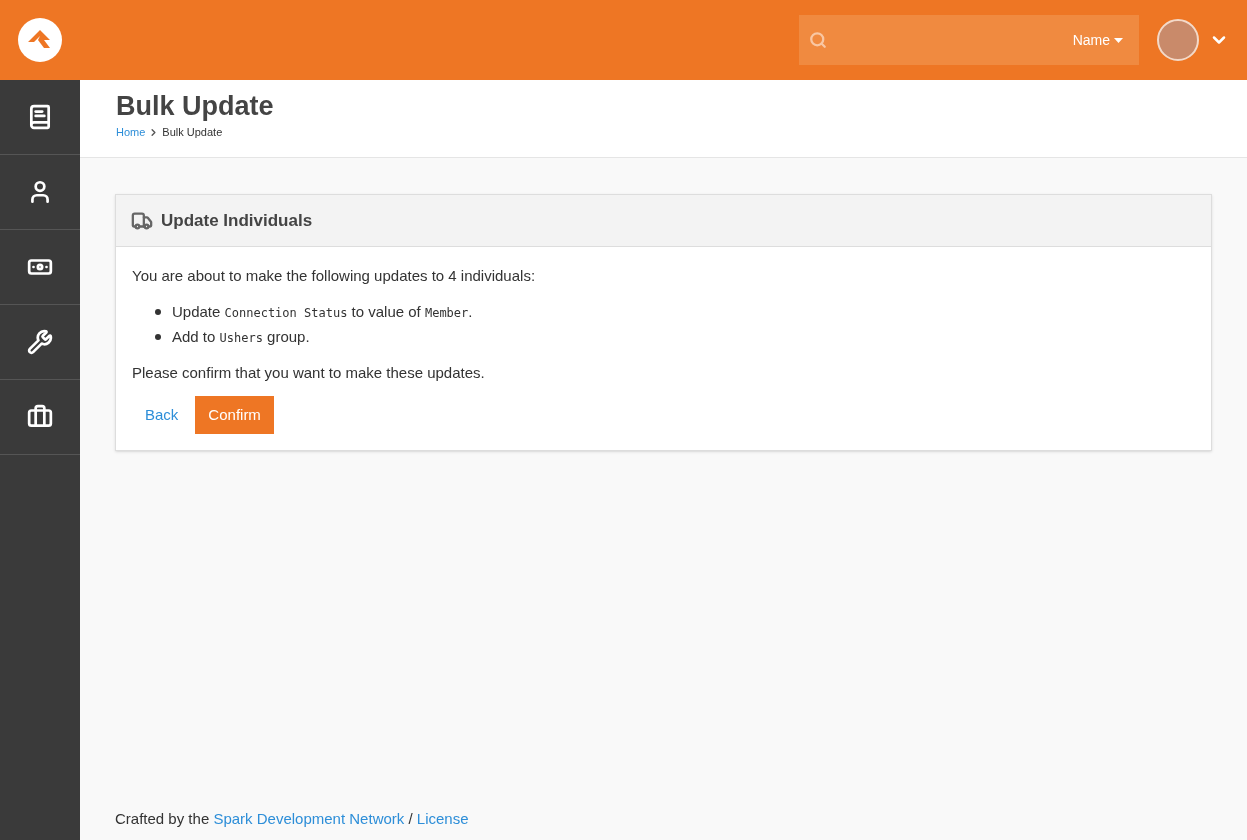 This screenshot has width=1247, height=840. Describe the element at coordinates (1100, 40) in the screenshot. I see `filter-dropdown: Name` at that location.